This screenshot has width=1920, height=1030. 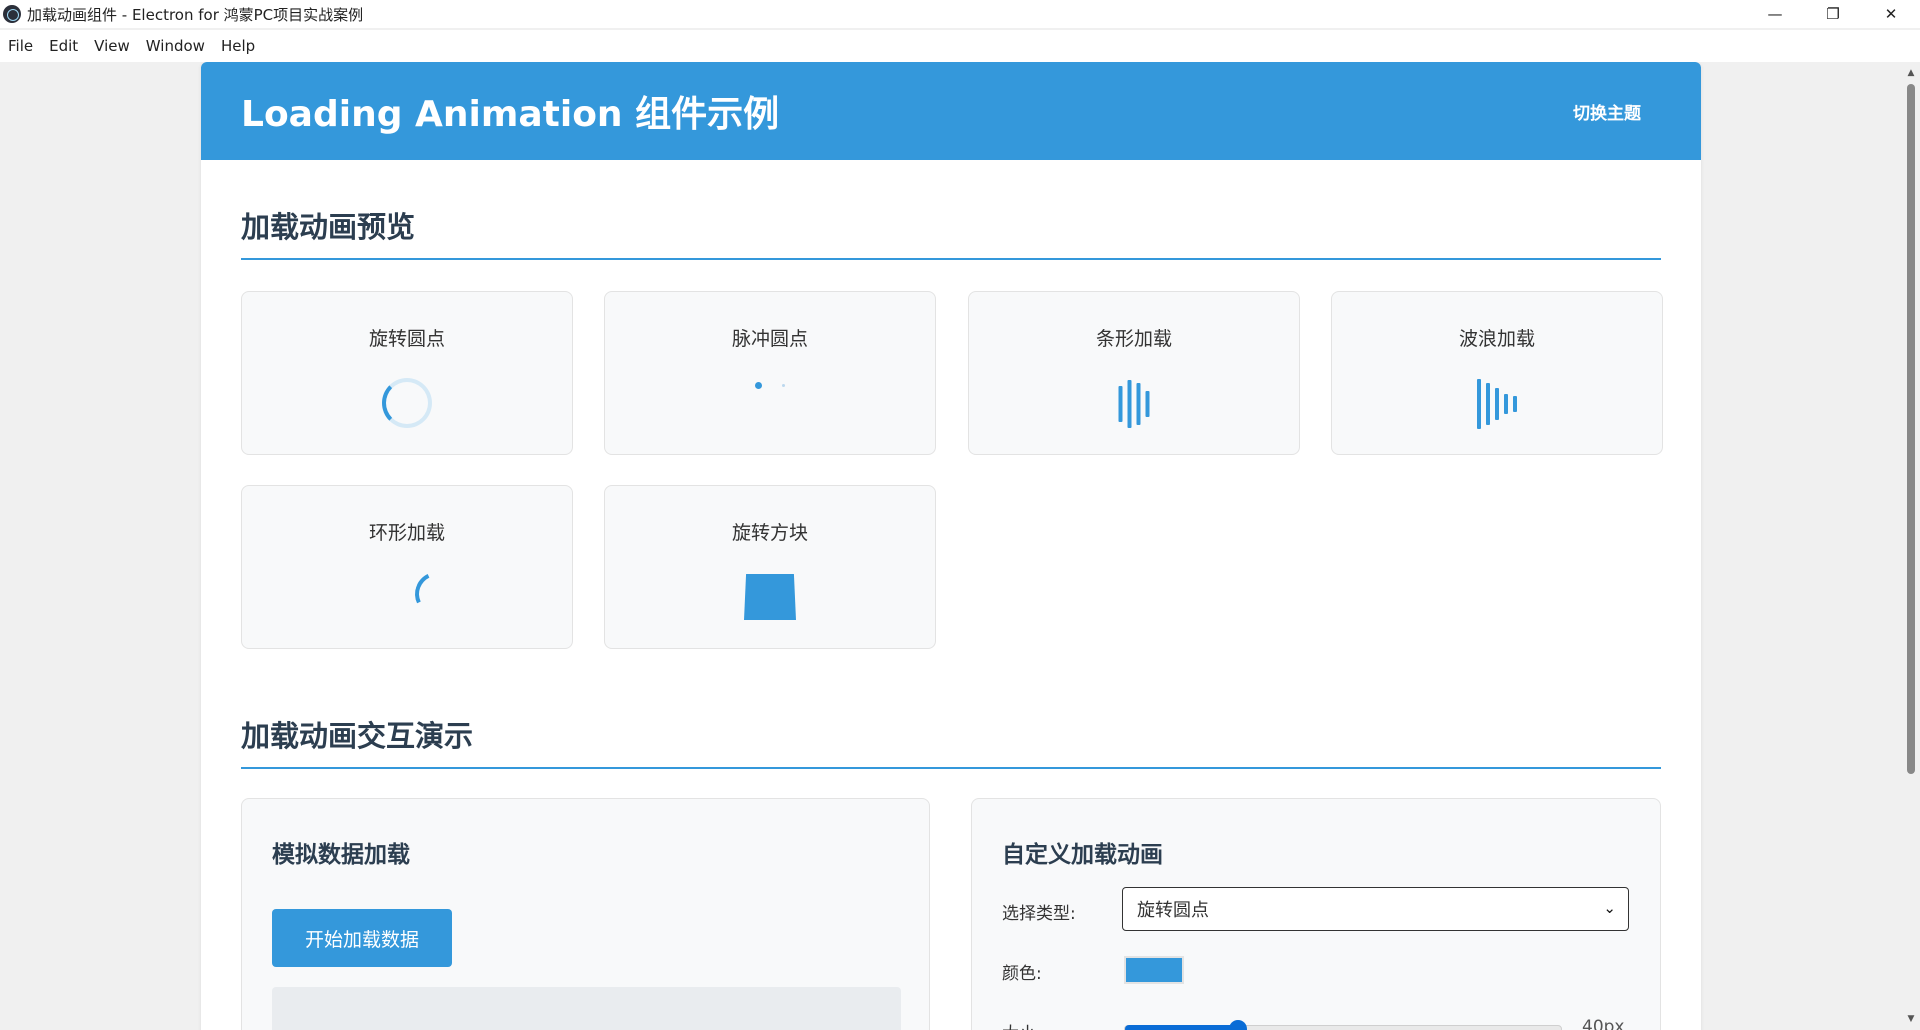 I want to click on page-header: Loading Animation 组件示例 切换主题, so click(x=951, y=111).